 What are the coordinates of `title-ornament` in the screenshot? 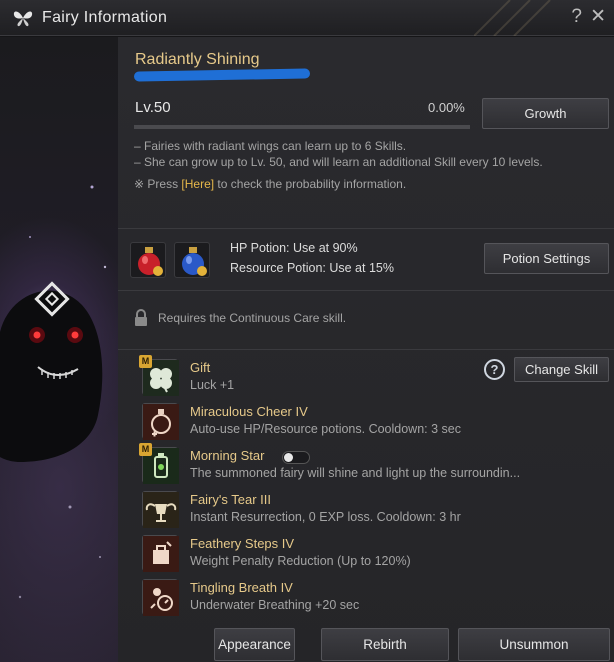 It's located at (512, 18).